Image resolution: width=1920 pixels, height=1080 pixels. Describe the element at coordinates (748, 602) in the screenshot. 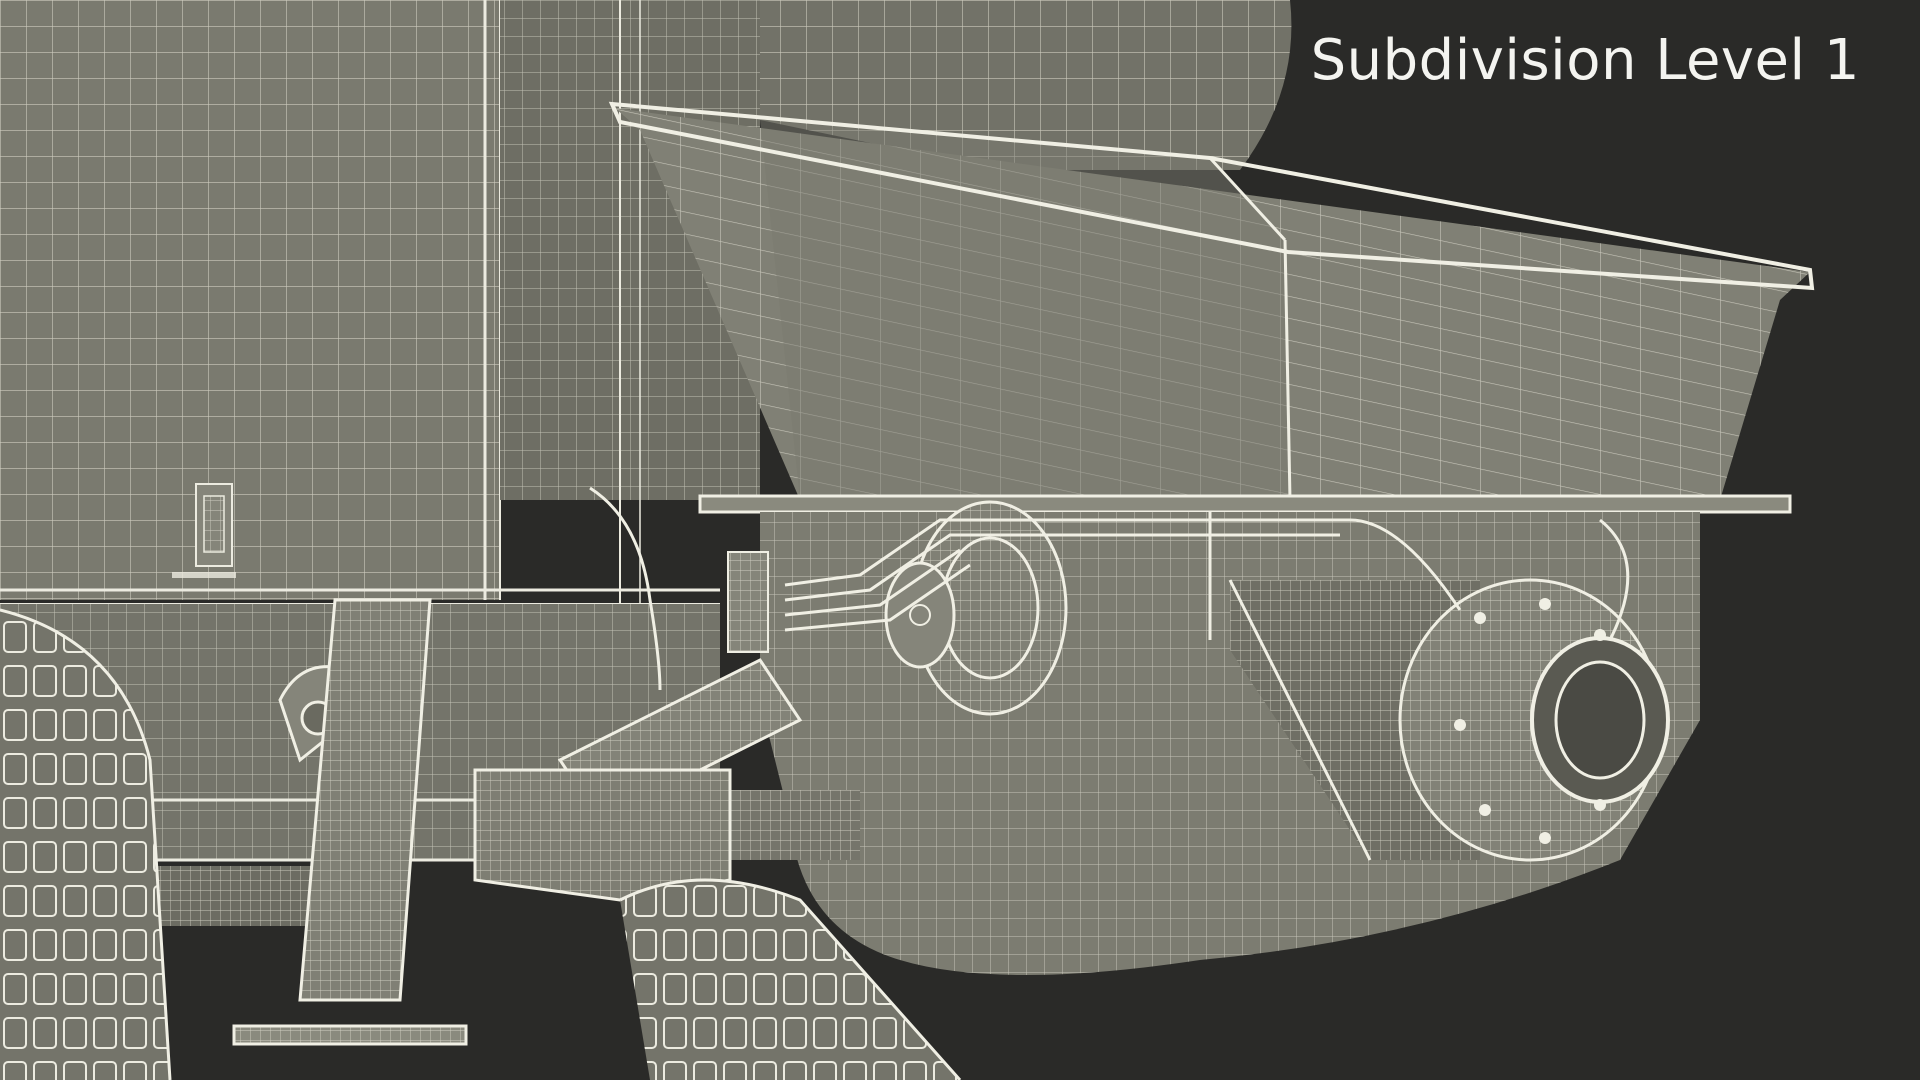

I see `junction-block` at that location.